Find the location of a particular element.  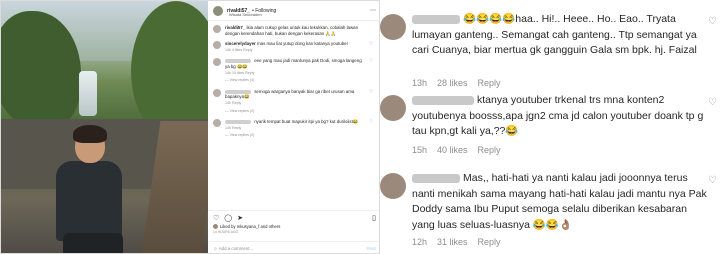

likes-summary: Liked by mkusyana_f and others is located at coordinates (294, 226).